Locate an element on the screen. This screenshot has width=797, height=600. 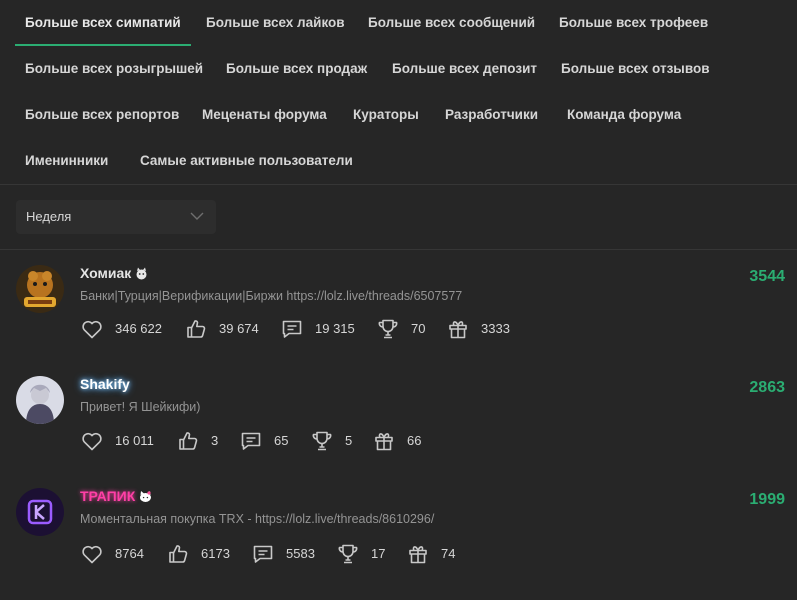
username: Shakify is located at coordinates (105, 384).